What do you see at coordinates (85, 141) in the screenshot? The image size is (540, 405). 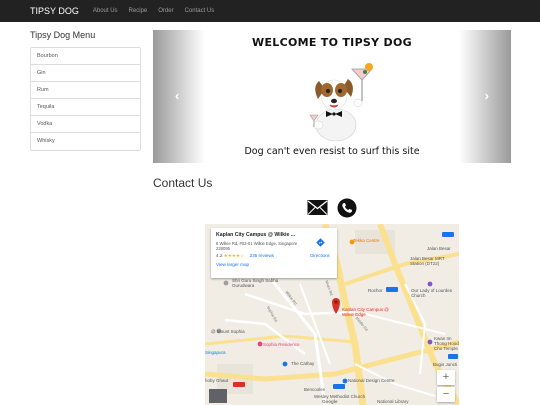 I see `menu-item-whisky: Whisky` at bounding box center [85, 141].